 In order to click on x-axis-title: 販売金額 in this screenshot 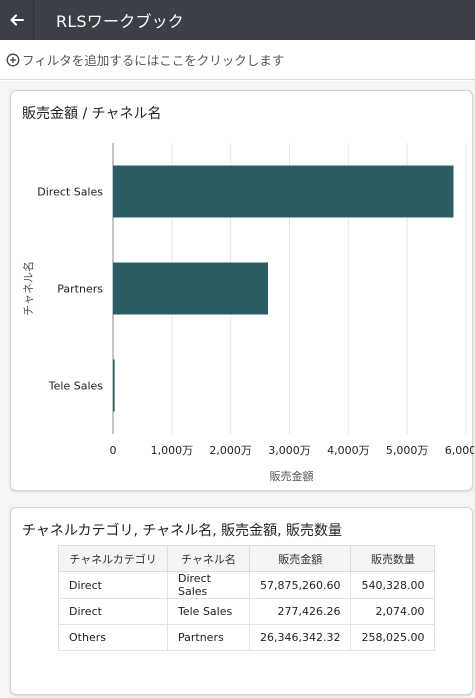, I will do `click(292, 476)`.